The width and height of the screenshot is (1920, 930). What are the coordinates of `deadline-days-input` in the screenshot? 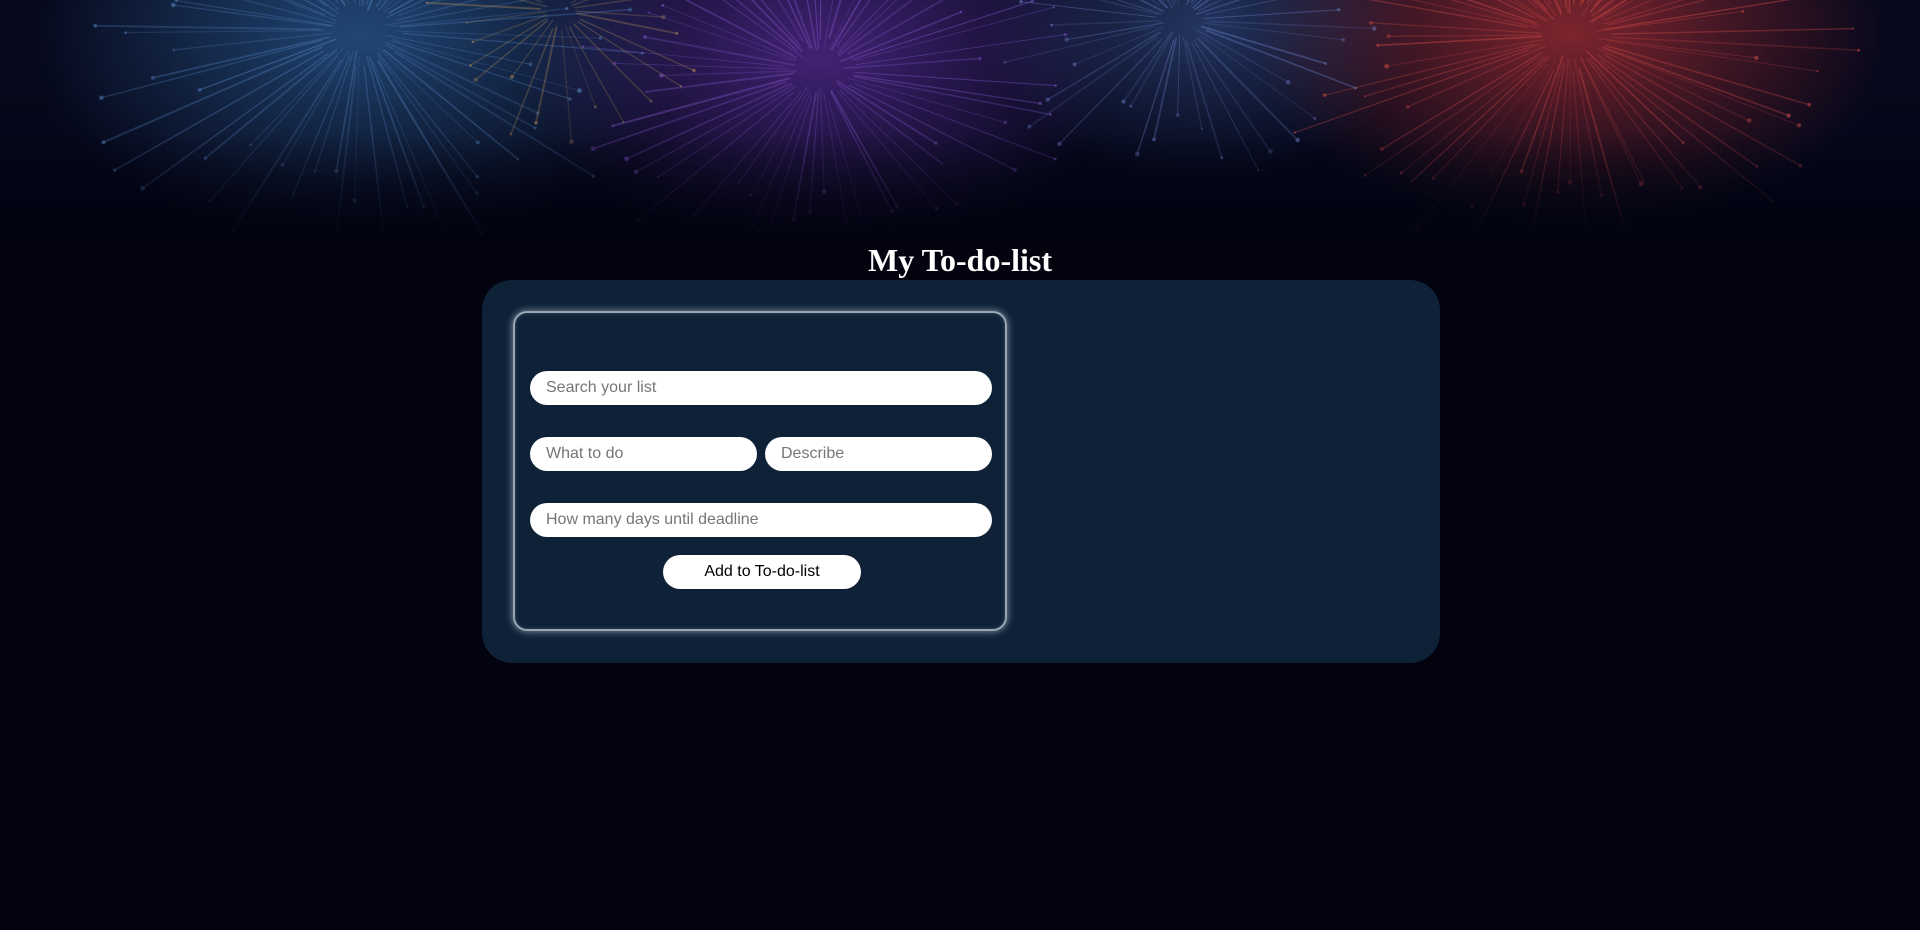 It's located at (761, 520).